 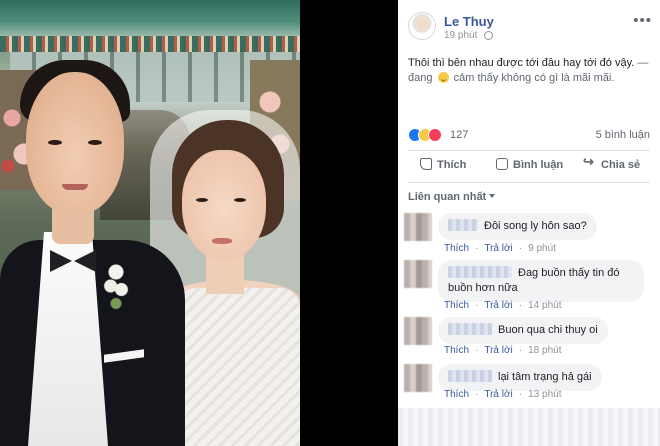 What do you see at coordinates (589, 162) in the screenshot?
I see `share-icon` at bounding box center [589, 162].